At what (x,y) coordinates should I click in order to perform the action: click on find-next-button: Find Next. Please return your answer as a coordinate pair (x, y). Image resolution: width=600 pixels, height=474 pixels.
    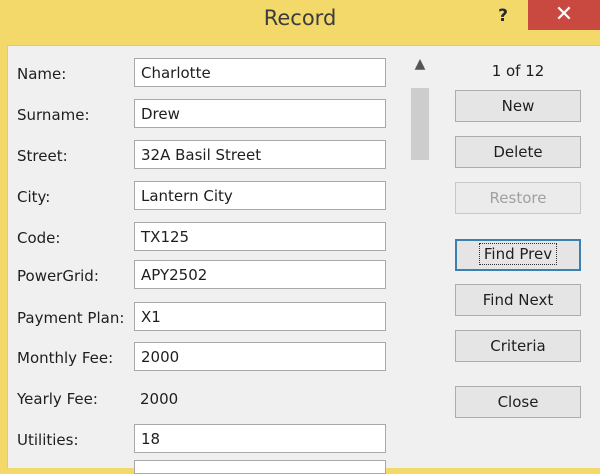
    Looking at the image, I should click on (518, 300).